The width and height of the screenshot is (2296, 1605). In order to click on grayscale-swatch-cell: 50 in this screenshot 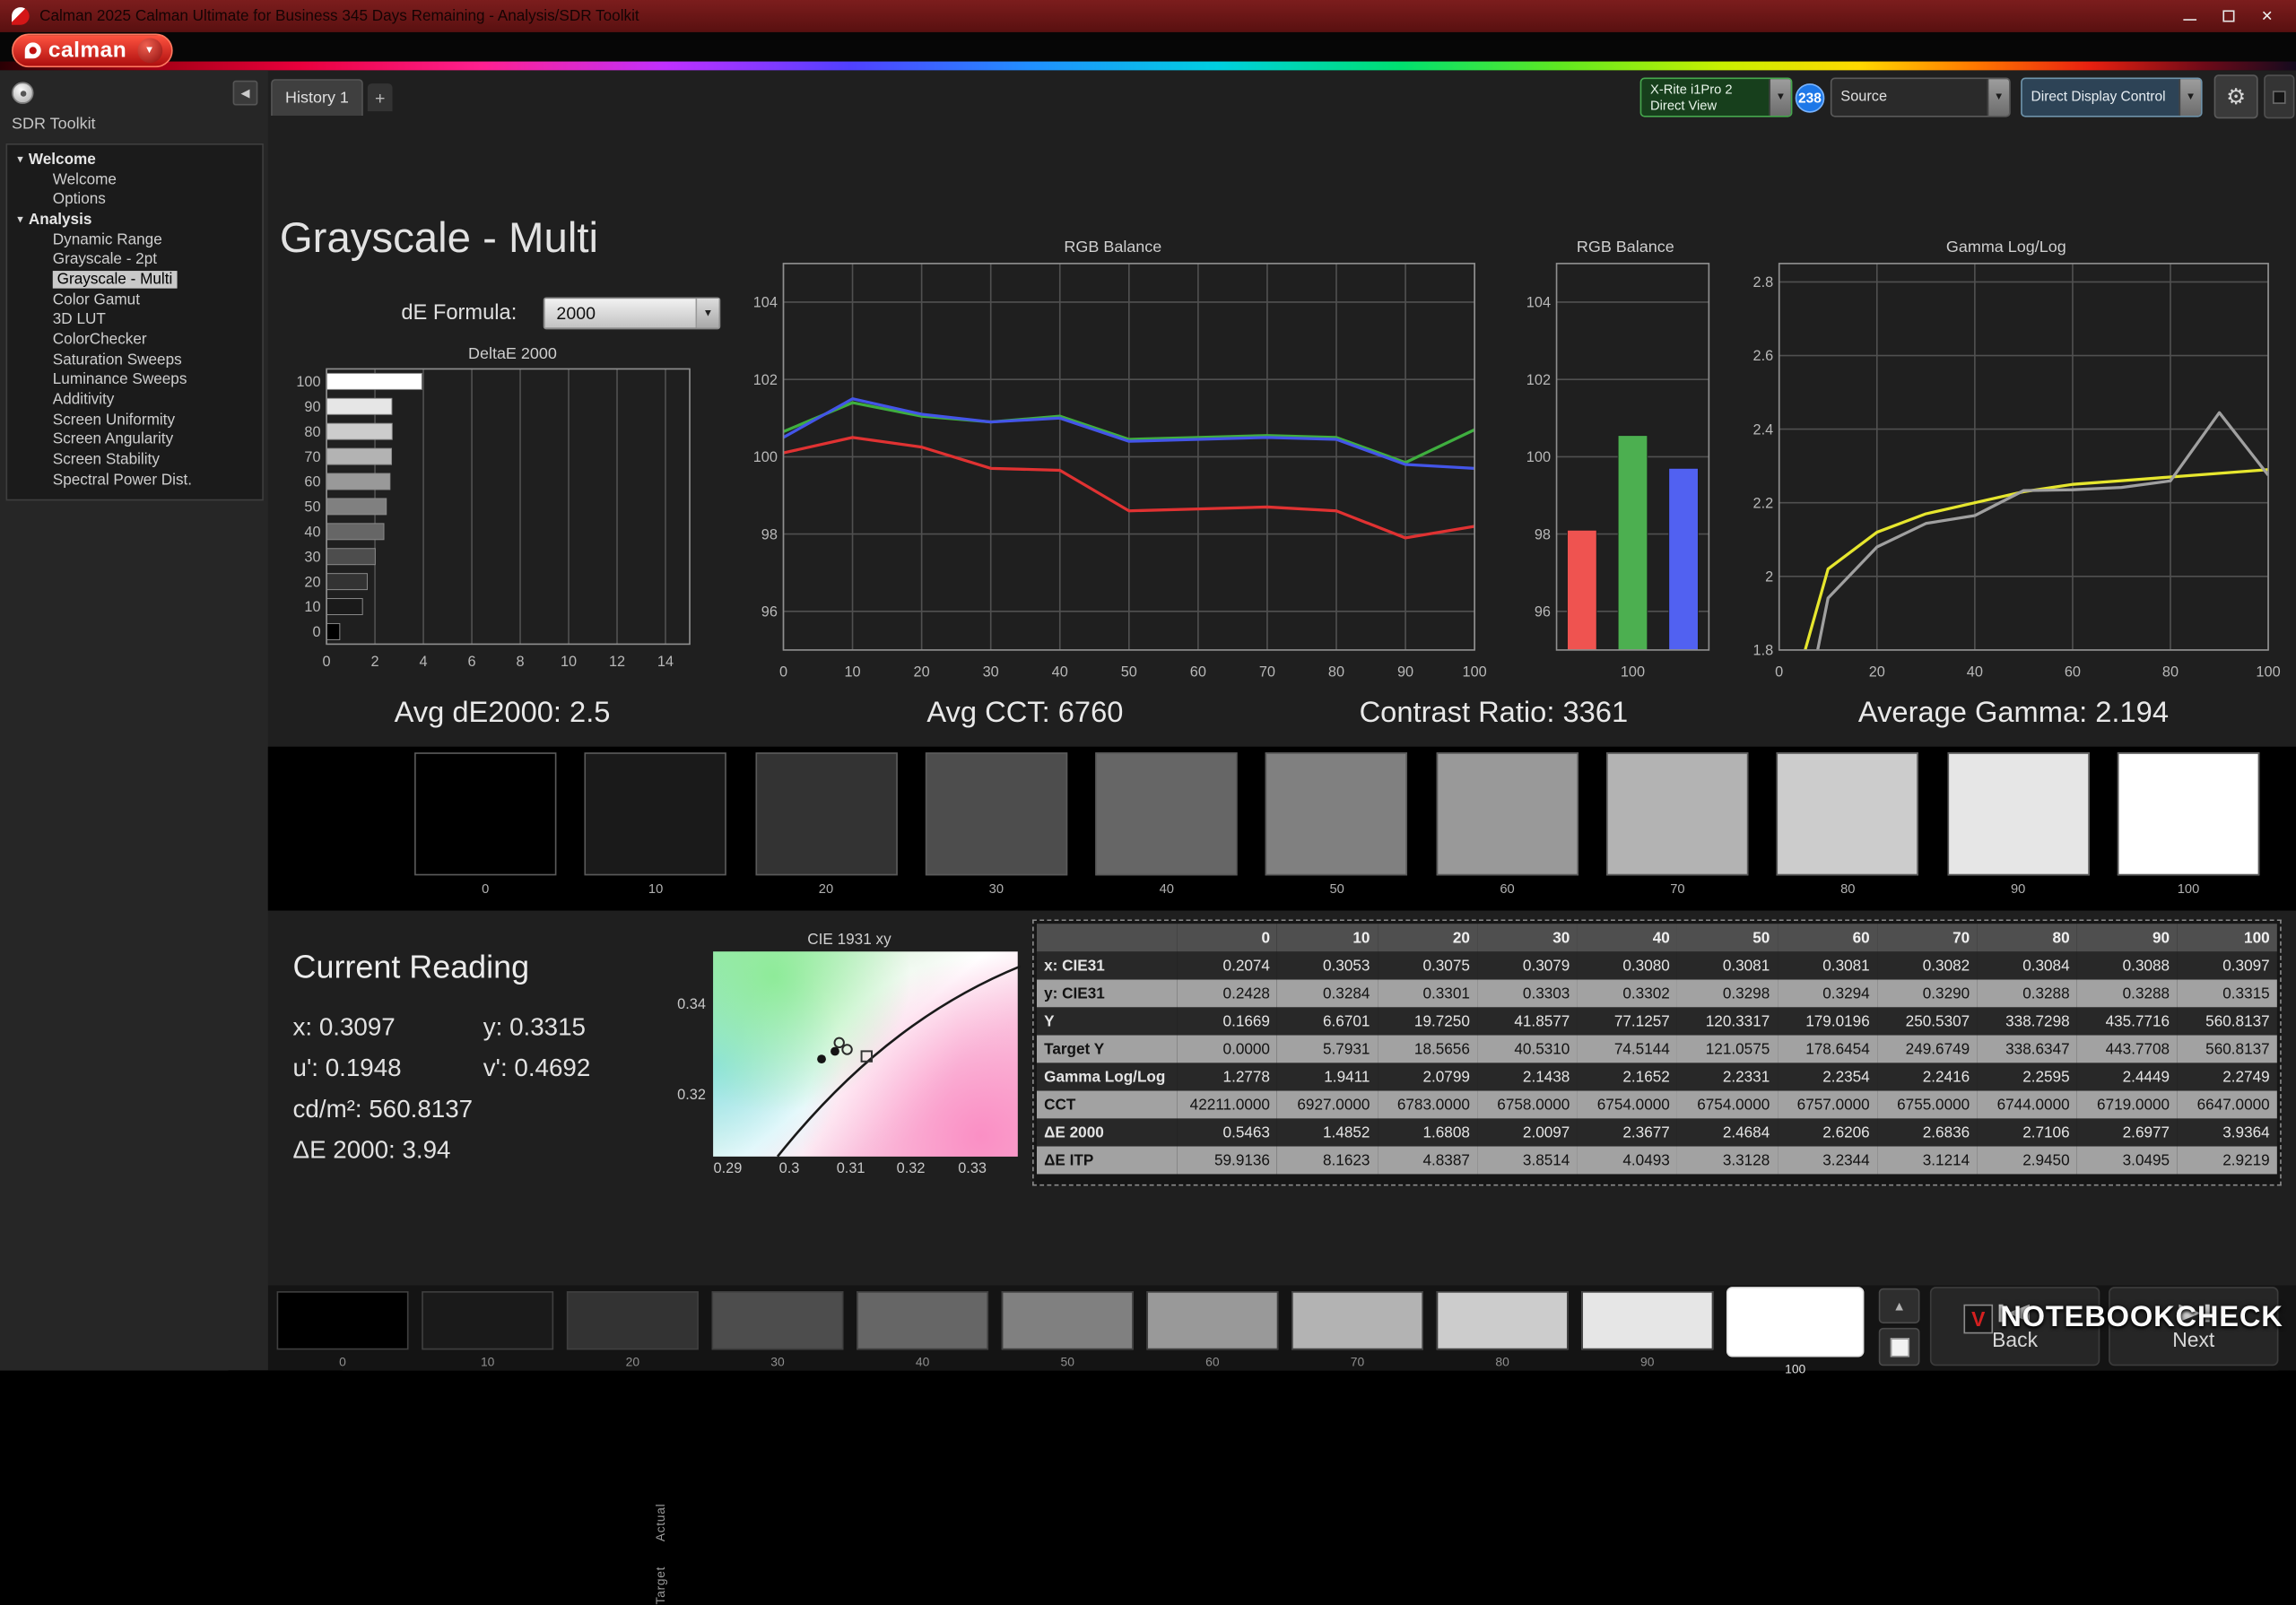, I will do `click(1336, 824)`.